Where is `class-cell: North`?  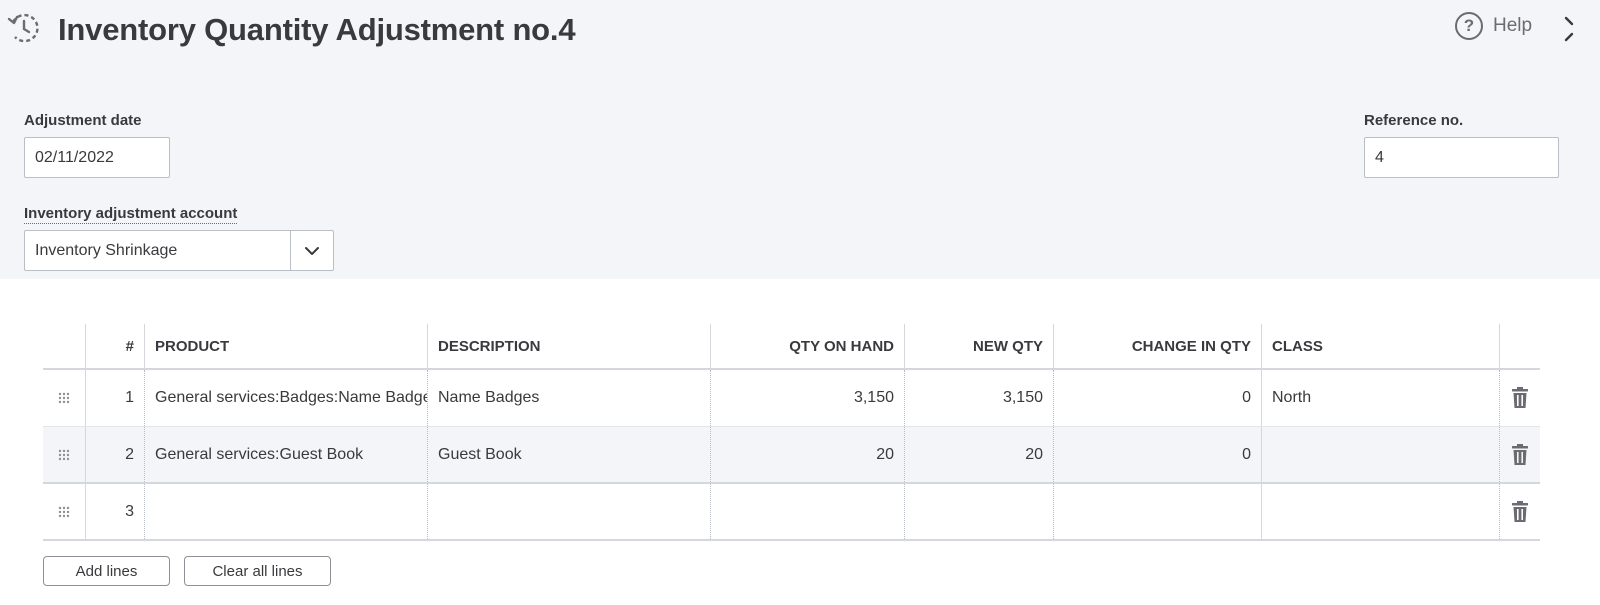
class-cell: North is located at coordinates (1380, 398).